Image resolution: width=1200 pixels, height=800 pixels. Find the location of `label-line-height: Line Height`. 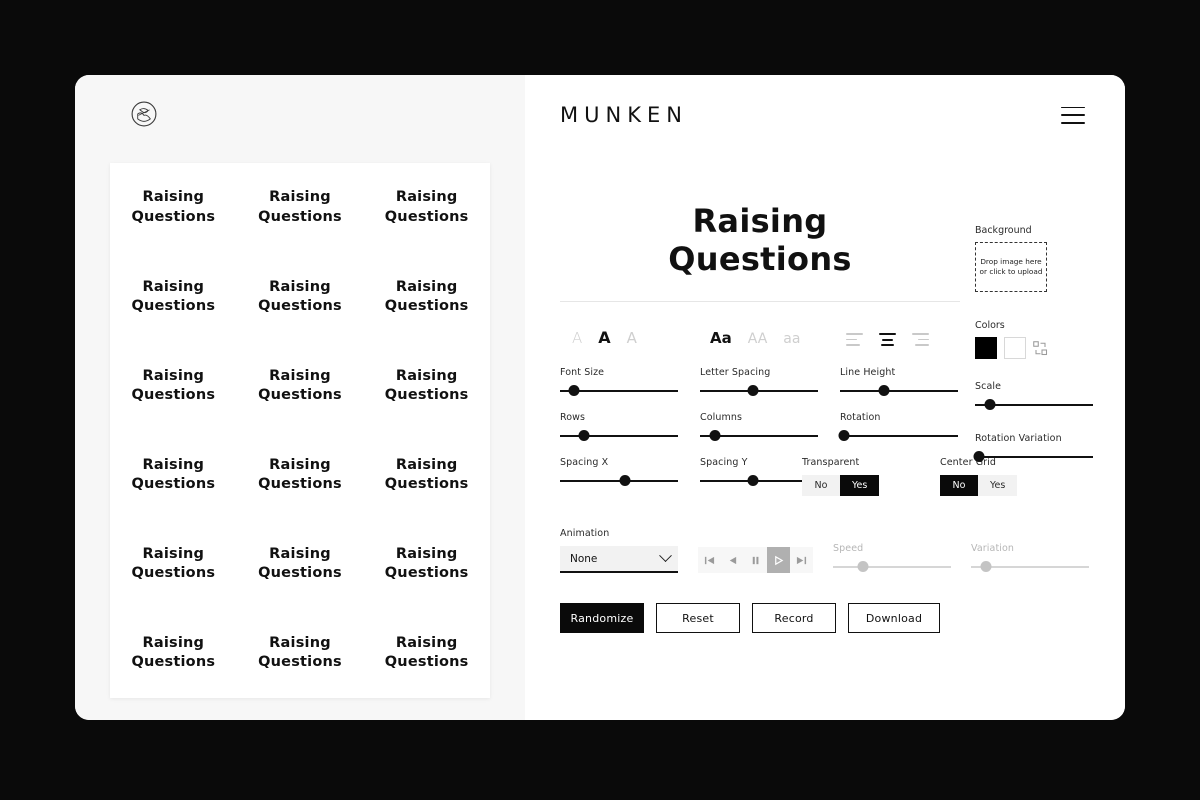

label-line-height: Line Height is located at coordinates (868, 372).